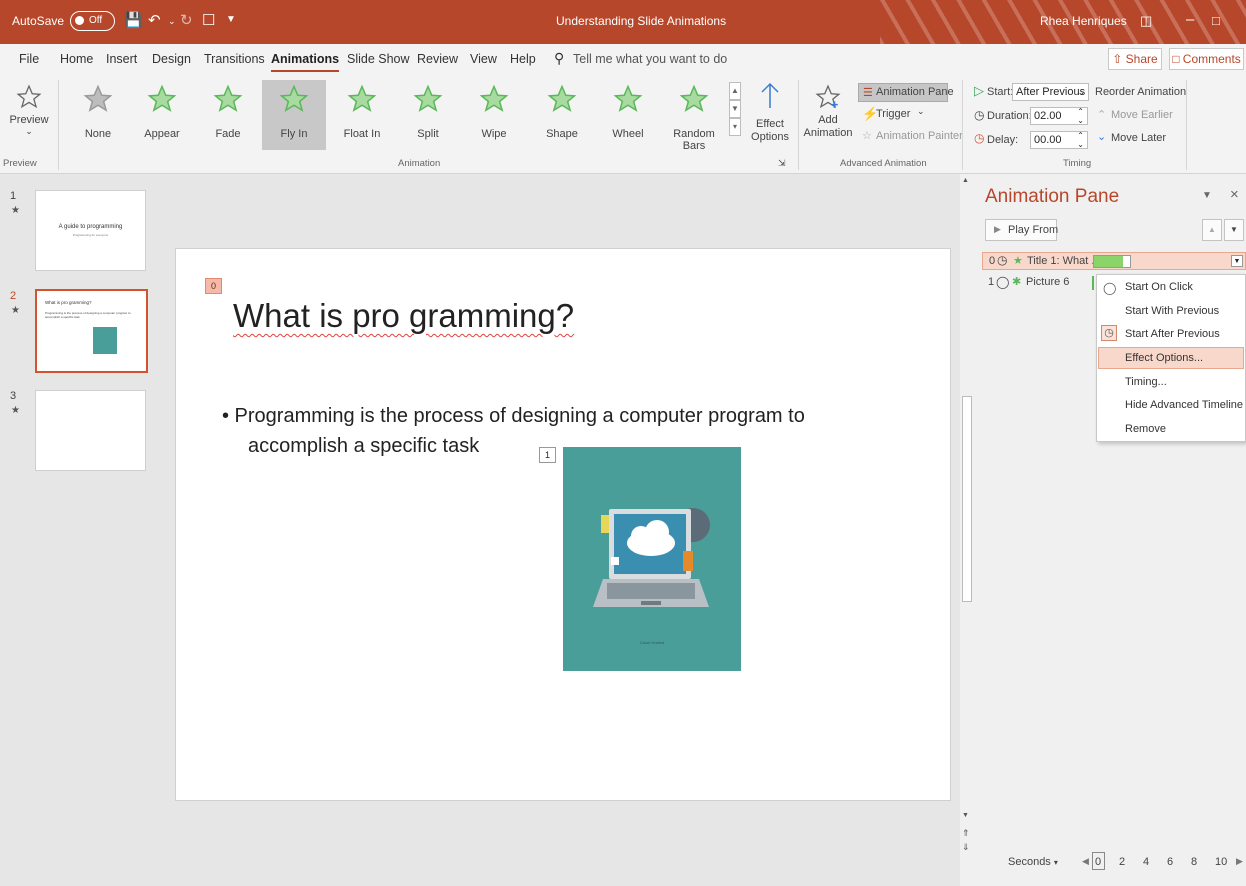 This screenshot has height=886, width=1246. Describe the element at coordinates (735, 109) in the screenshot. I see `gallery-scroll-down: ▼` at that location.